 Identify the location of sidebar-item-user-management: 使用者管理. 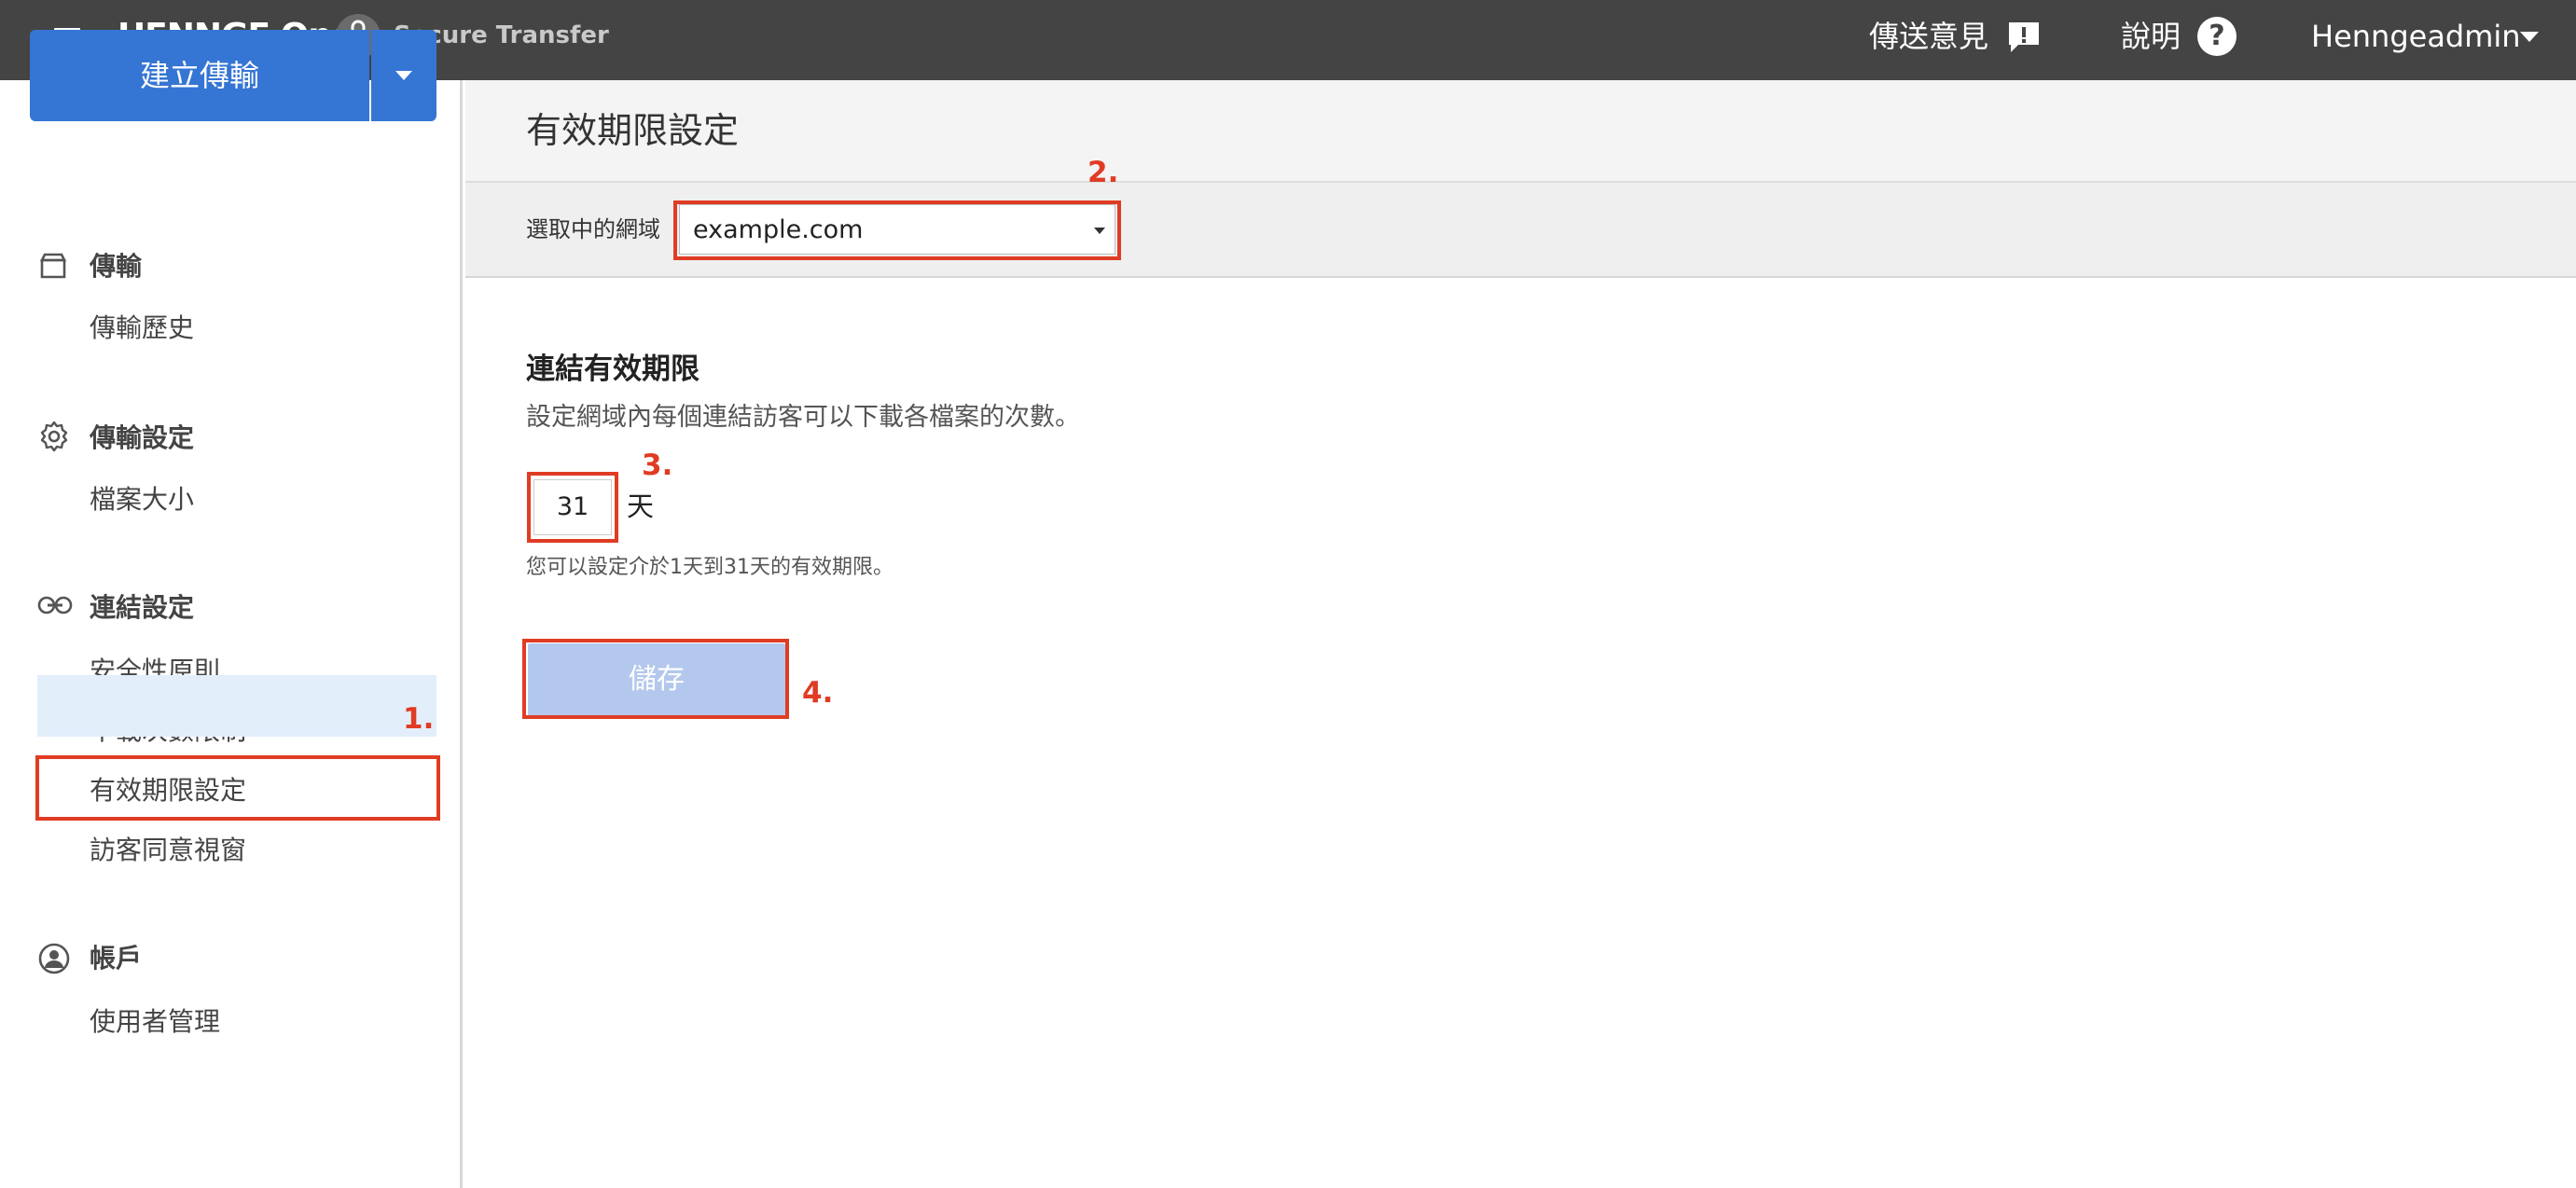
(155, 1022).